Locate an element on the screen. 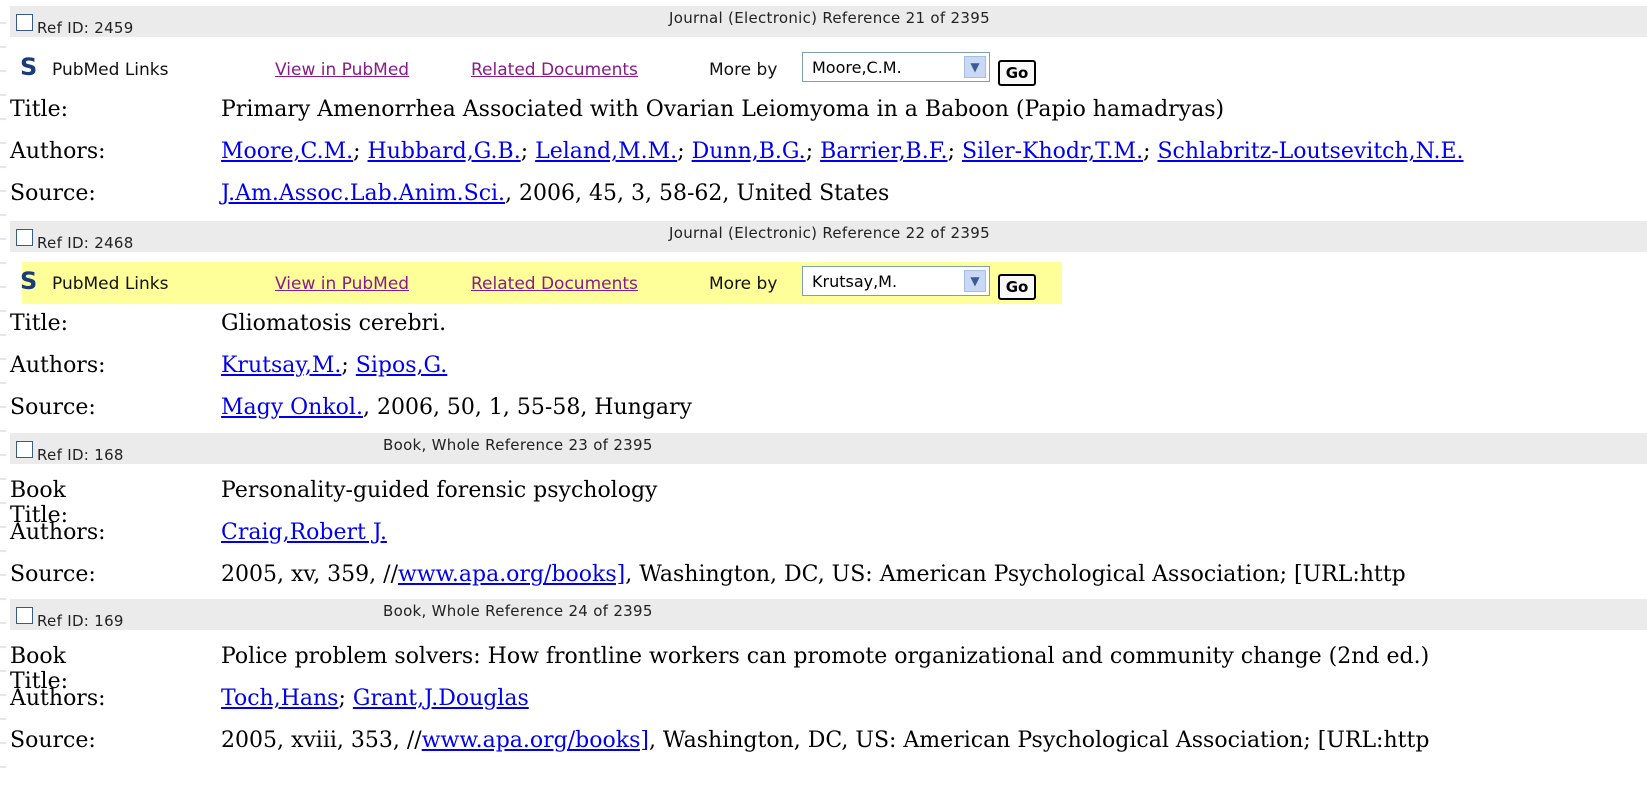  author-link: Craig,Robert J. is located at coordinates (304, 532).